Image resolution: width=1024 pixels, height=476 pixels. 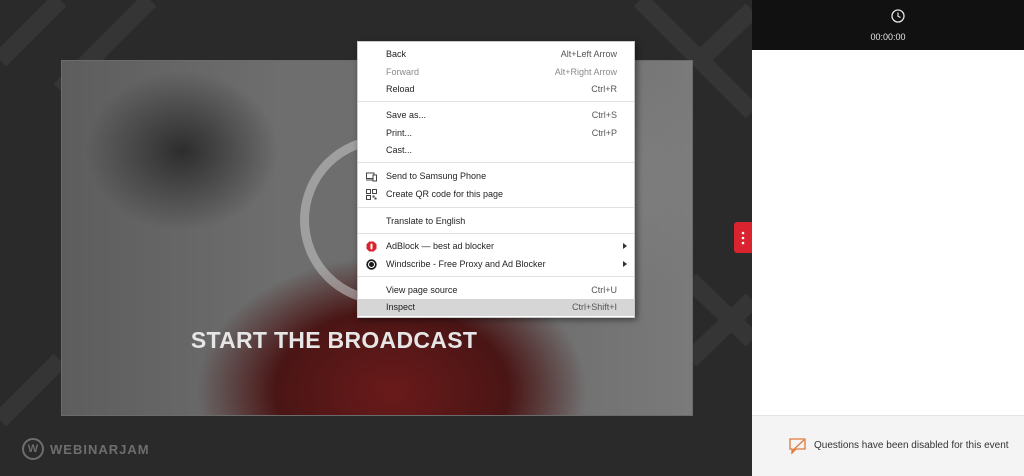 What do you see at coordinates (436, 176) in the screenshot?
I see `menu-item-label: Send to Samsung Phone` at bounding box center [436, 176].